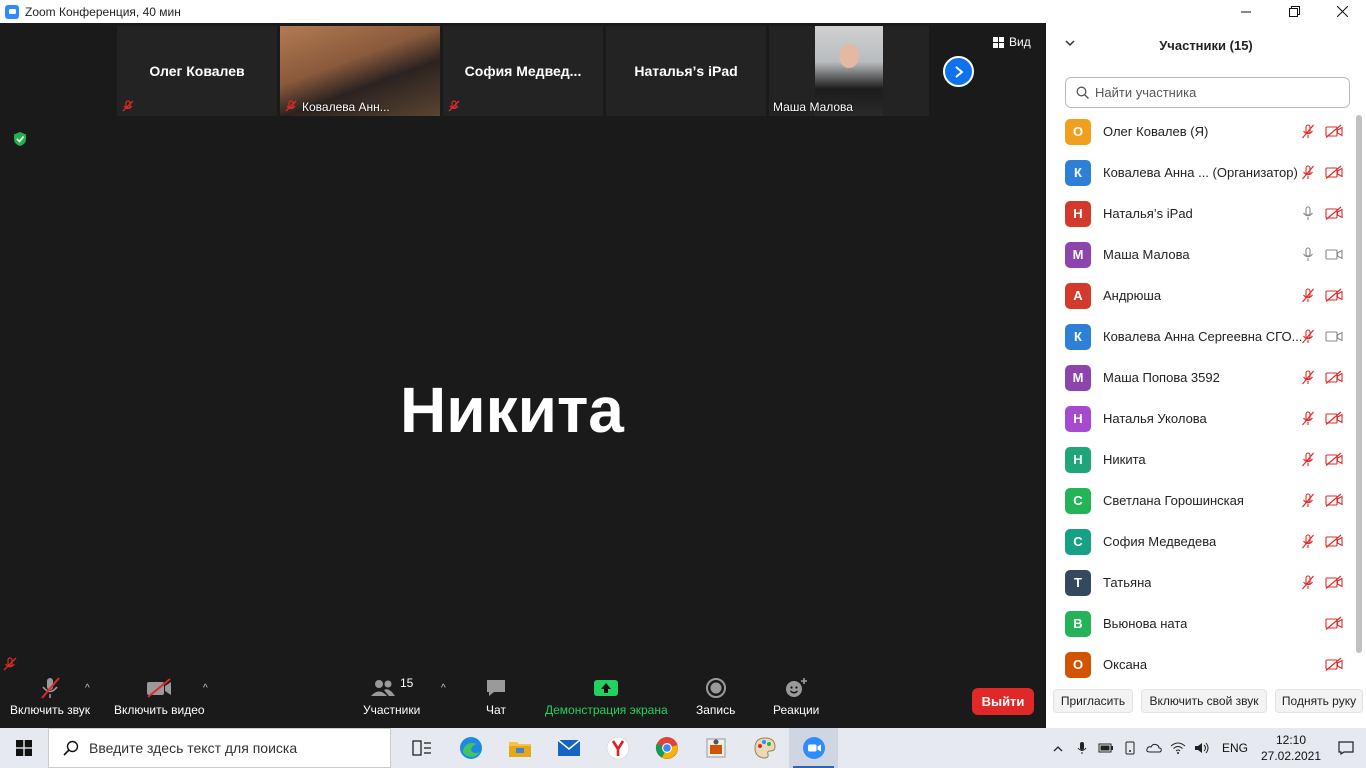  I want to click on input-language: ENG, so click(1235, 748).